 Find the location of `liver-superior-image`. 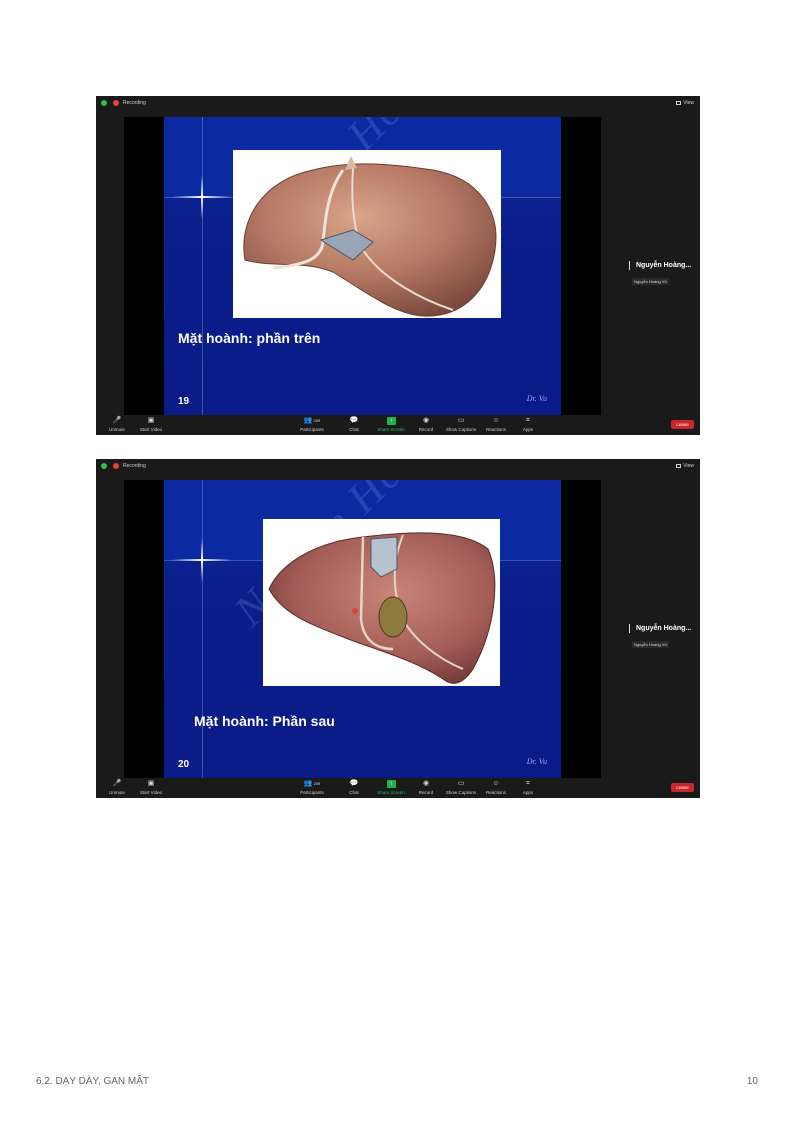

liver-superior-image is located at coordinates (367, 234).